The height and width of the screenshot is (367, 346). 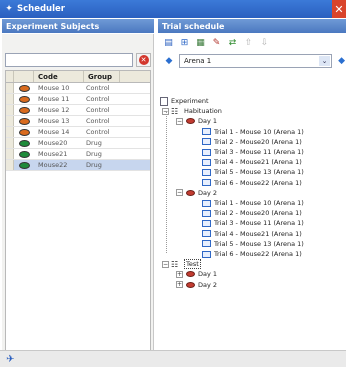 I want to click on arena-dropdown: Arena 1 ⌄, so click(x=255, y=61).